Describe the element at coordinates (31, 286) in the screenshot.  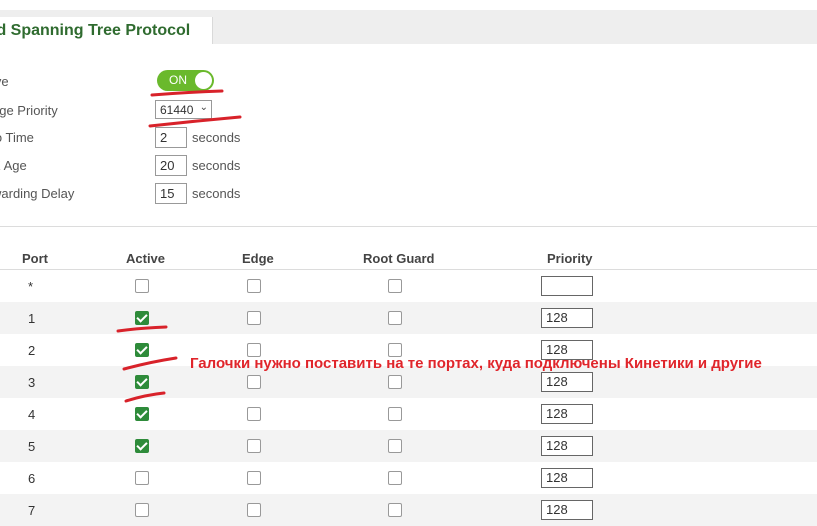
I see `port-number: *` at that location.